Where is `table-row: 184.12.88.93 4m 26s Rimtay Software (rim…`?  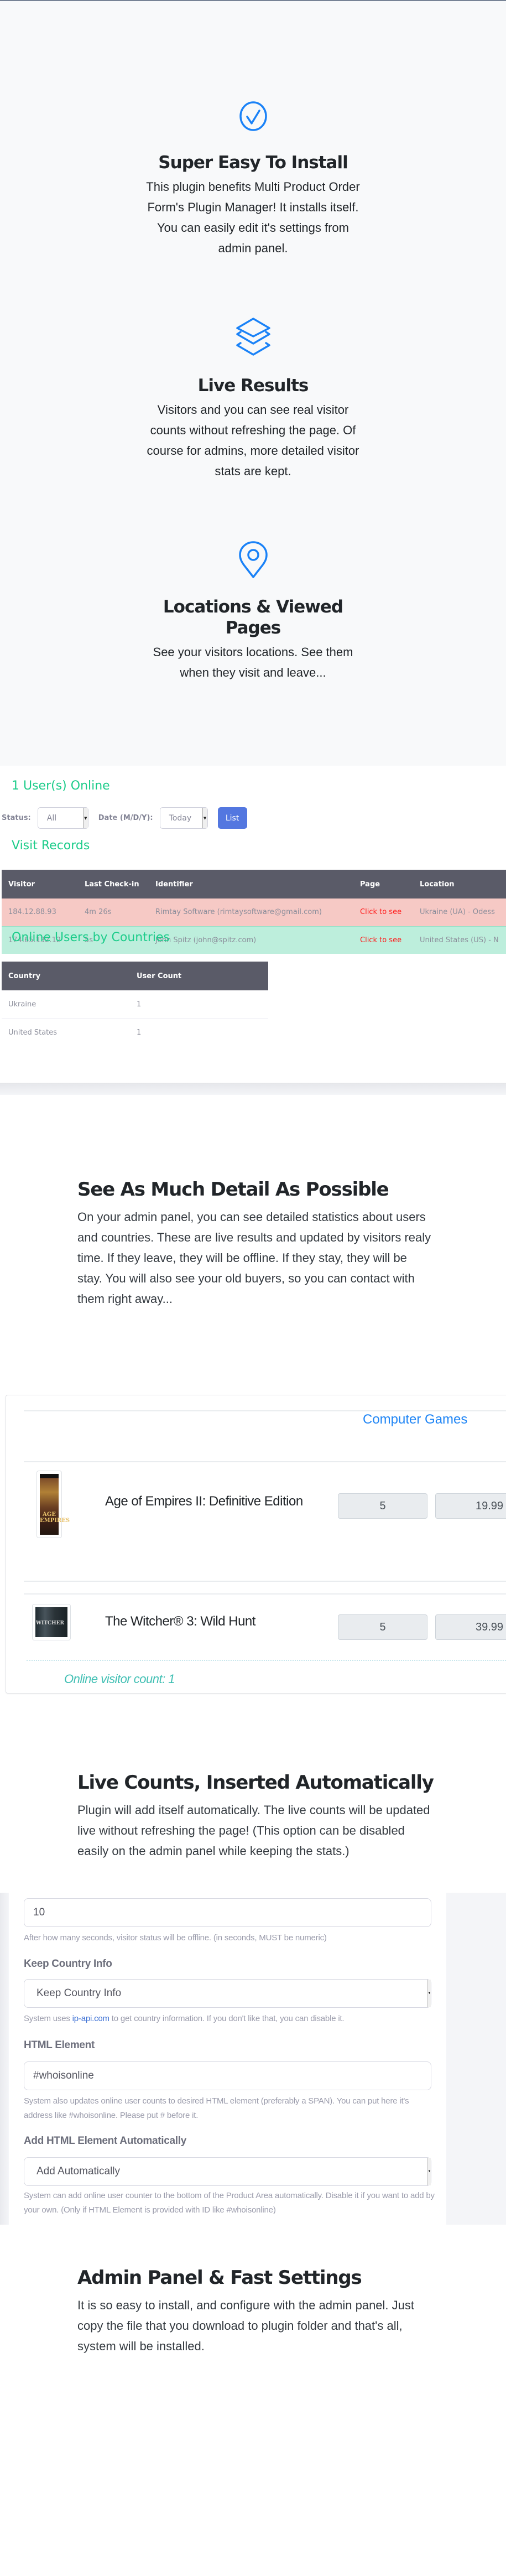 table-row: 184.12.88.93 4m 26s Rimtay Software (rim… is located at coordinates (254, 912).